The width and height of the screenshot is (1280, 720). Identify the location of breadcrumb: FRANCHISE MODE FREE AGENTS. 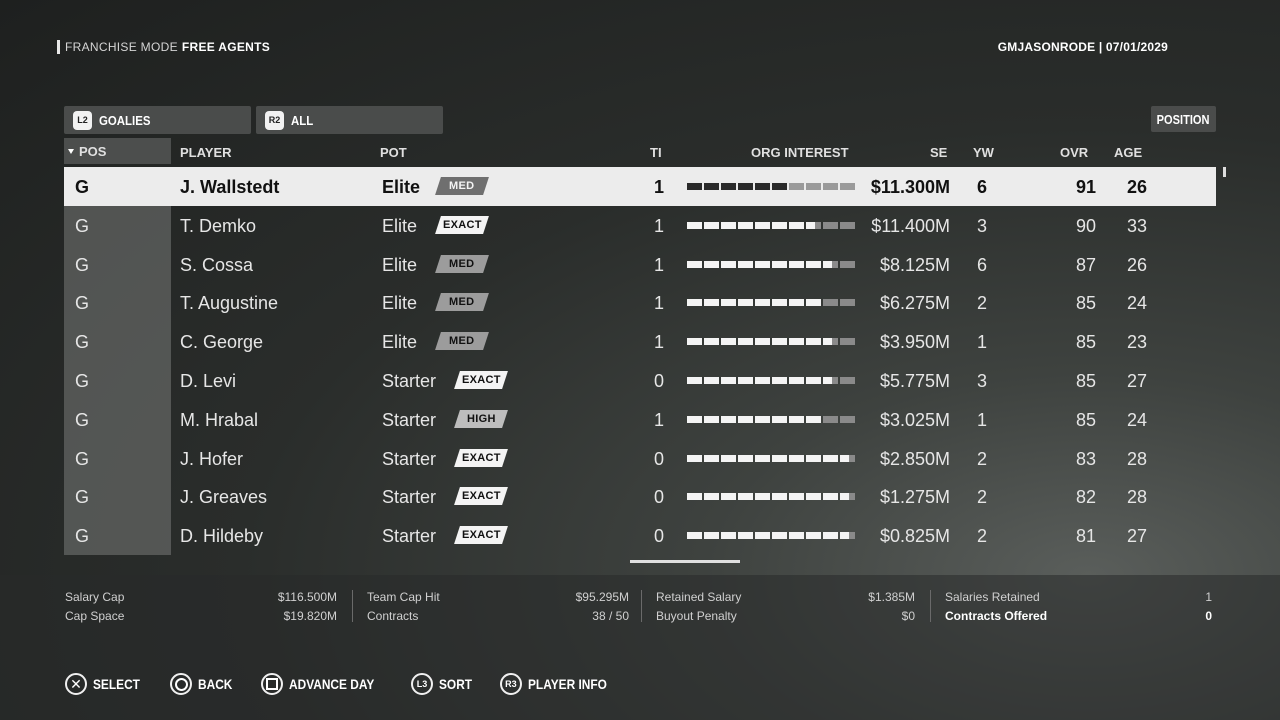
(163, 47).